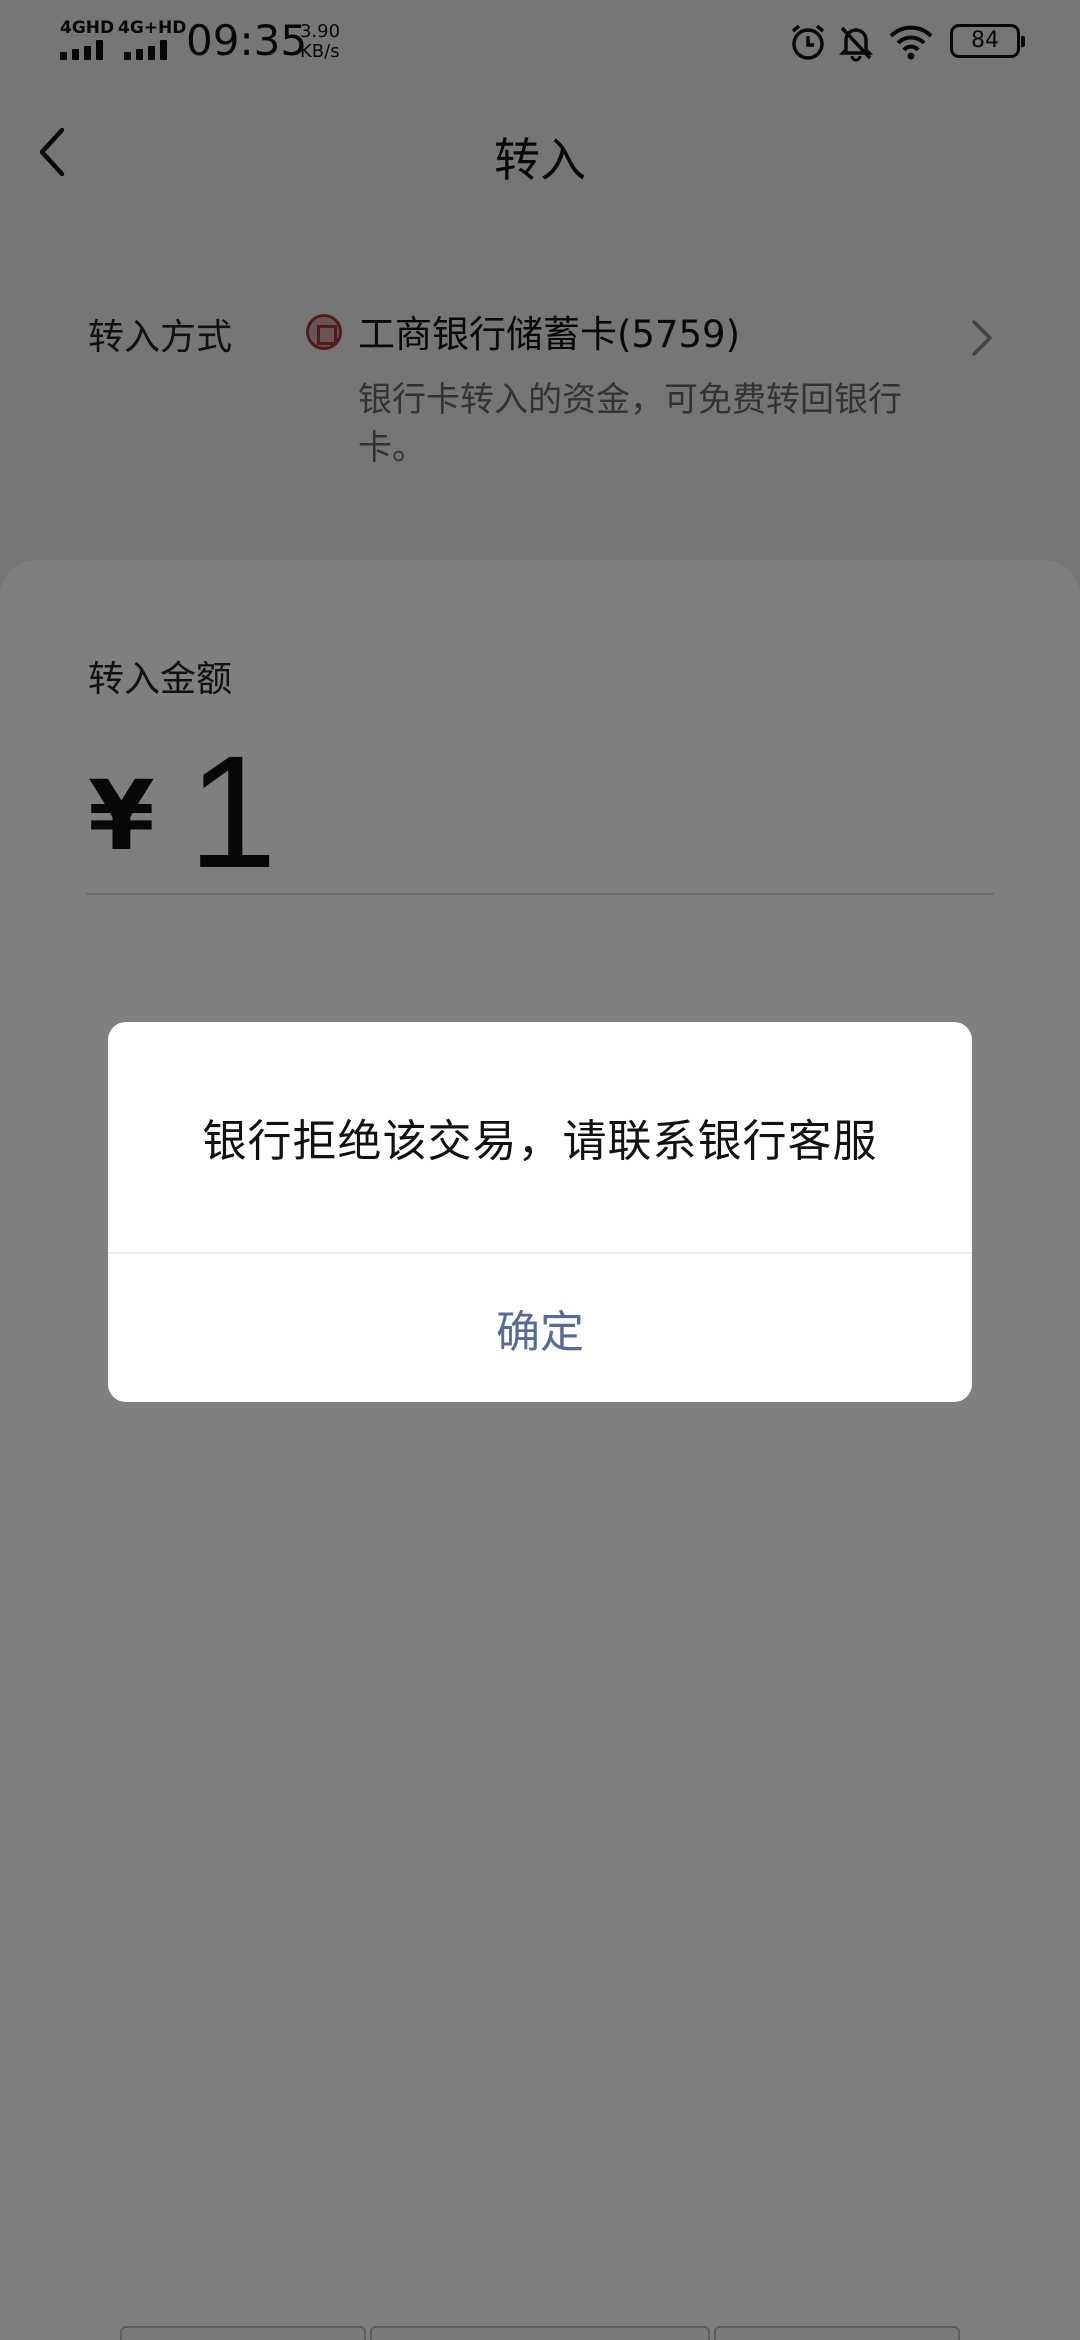  I want to click on confirm-button: 确定, so click(540, 1328).